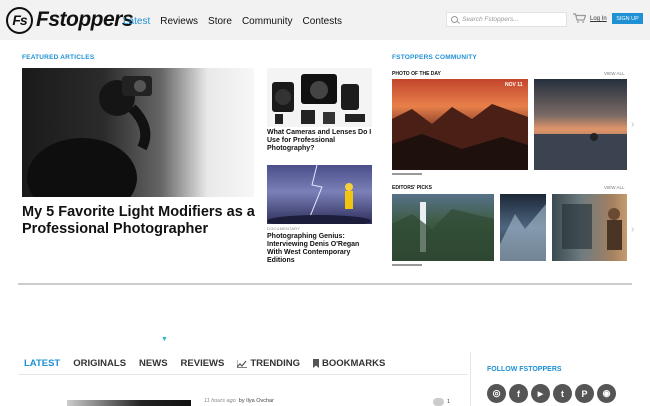  I want to click on nav-reviews: Reviews, so click(179, 21).